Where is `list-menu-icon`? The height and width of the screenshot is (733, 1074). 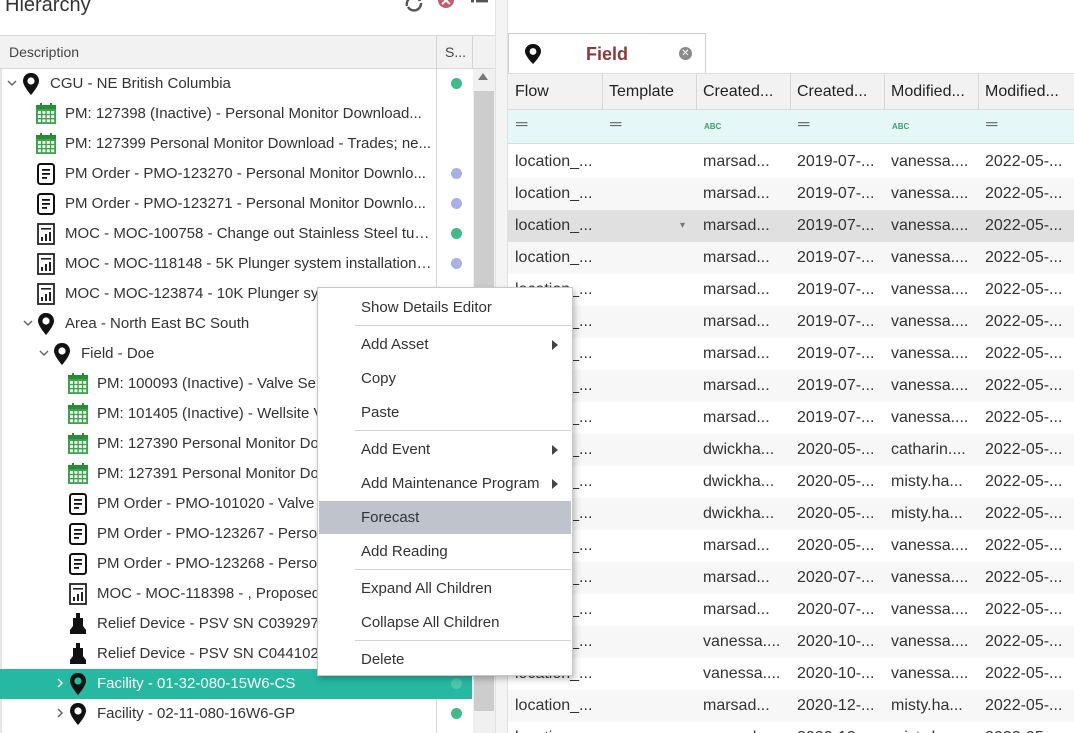 list-menu-icon is located at coordinates (480, 7).